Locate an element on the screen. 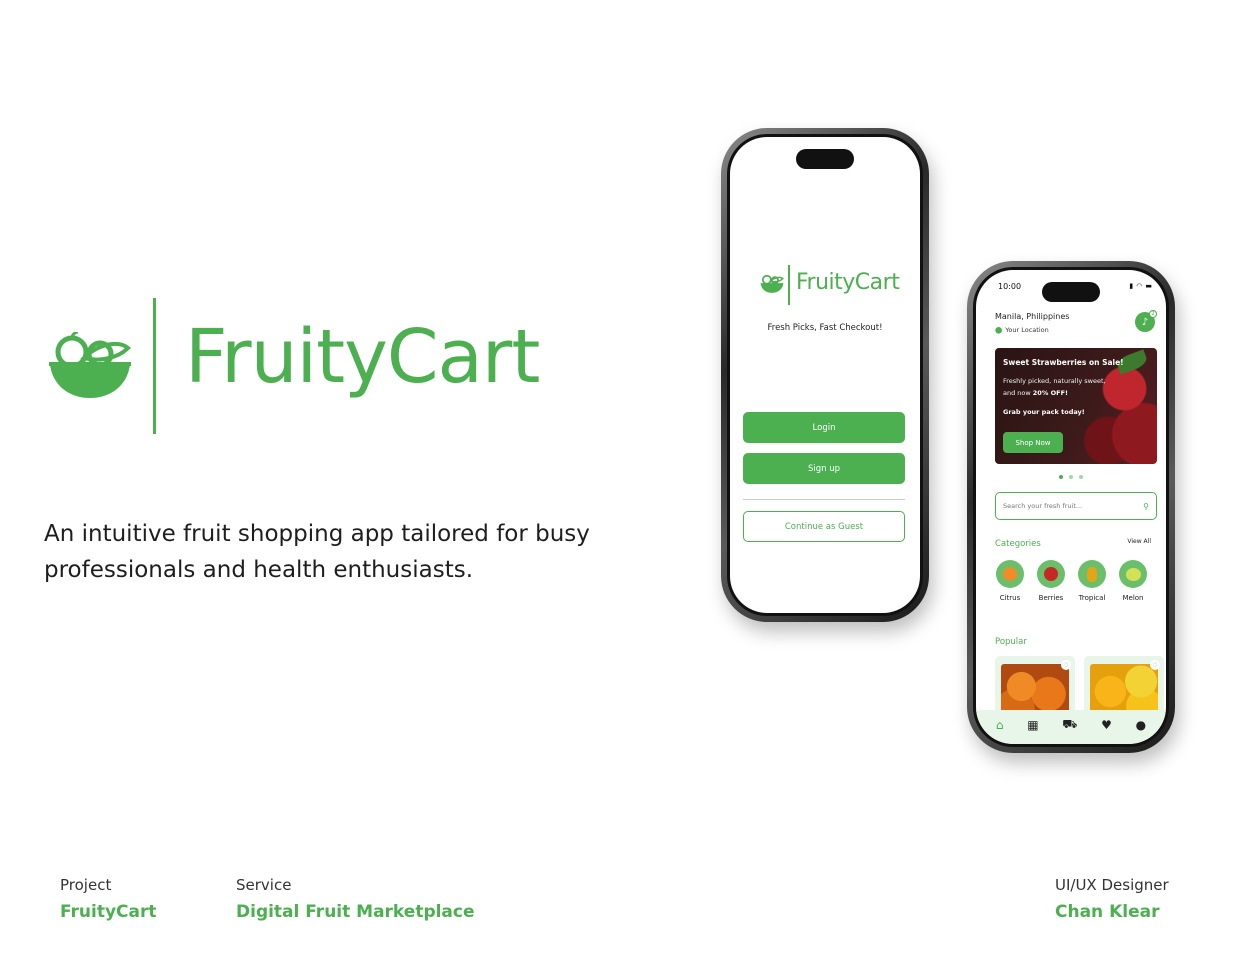  designer-info: UI/UX Designer Chan Klear is located at coordinates (1112, 899).